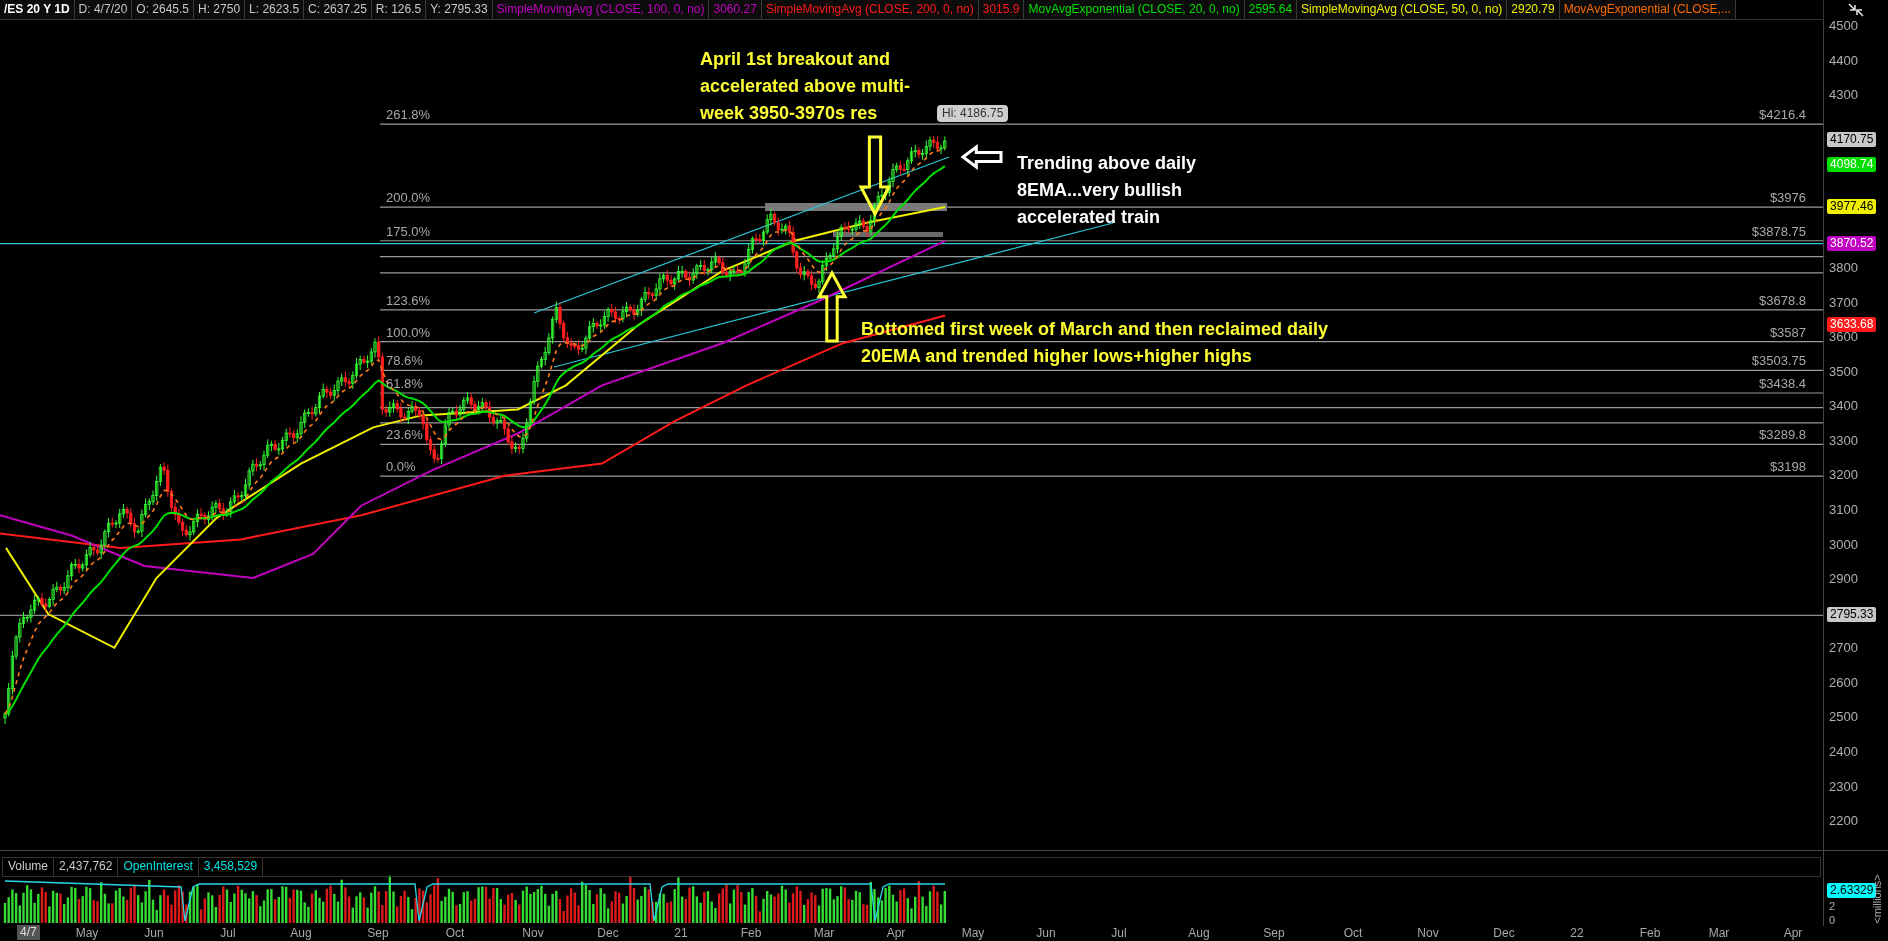 The image size is (1888, 941). I want to click on price-tag: 3870.52, so click(1852, 243).